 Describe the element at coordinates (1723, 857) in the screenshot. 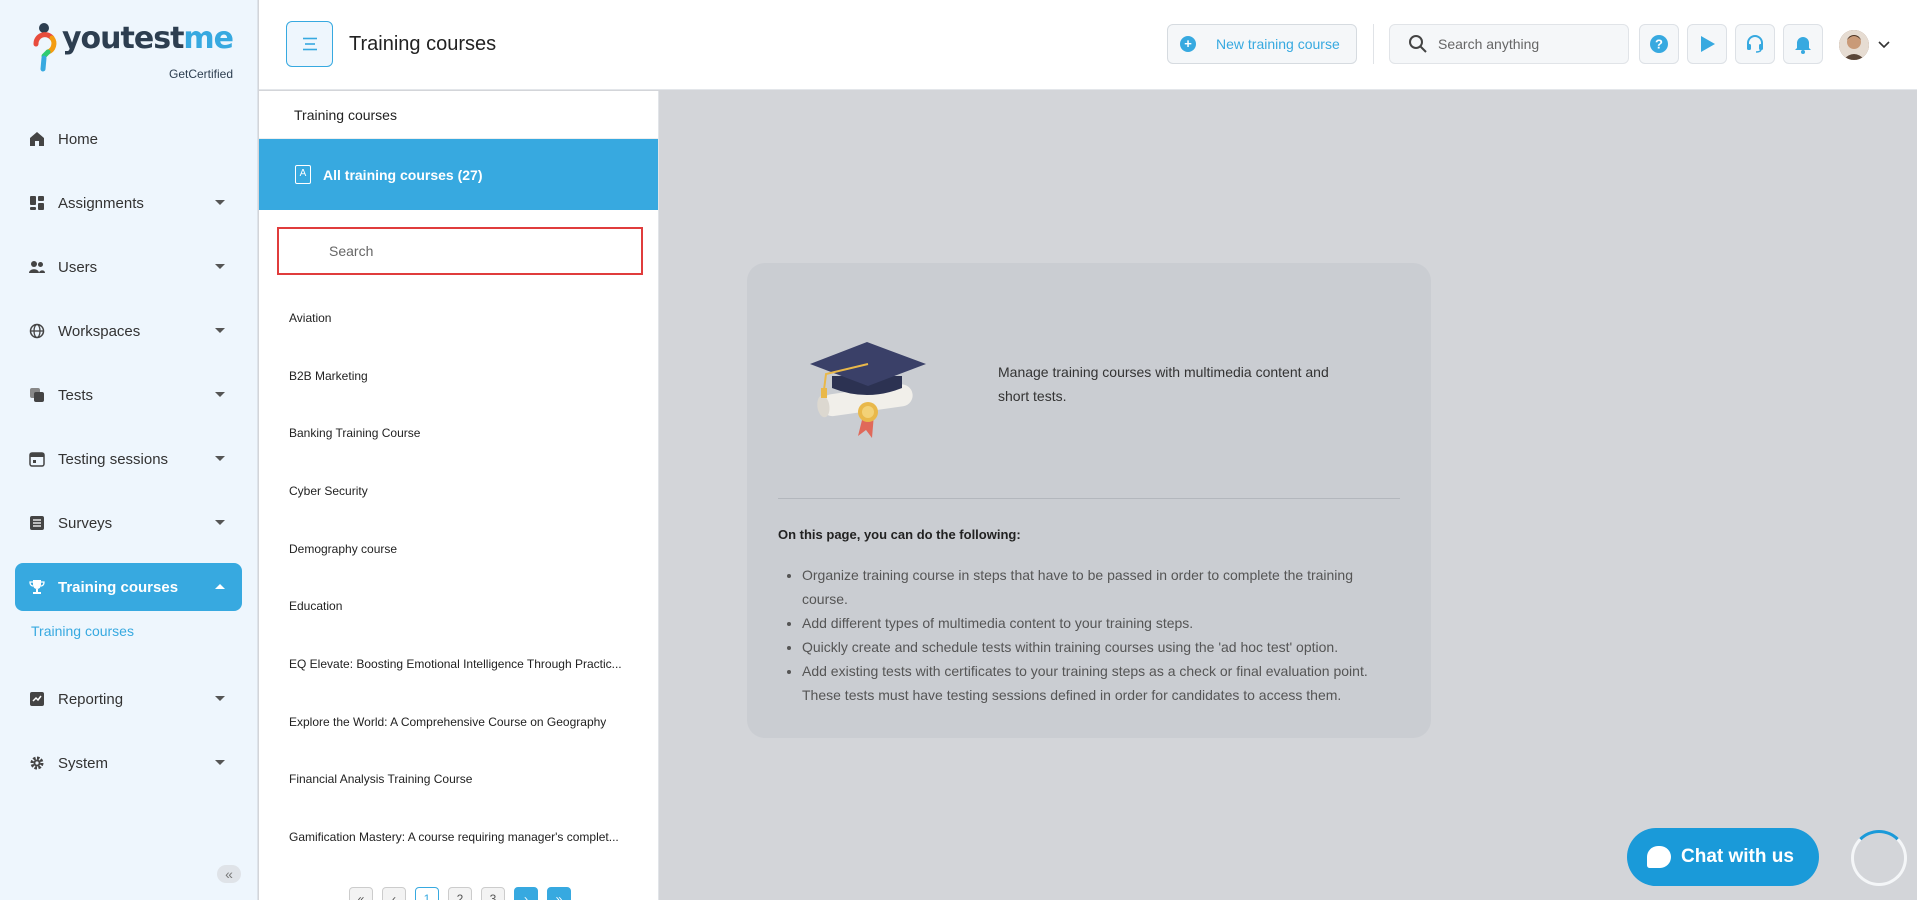

I see `chat-button: Chat with us` at that location.